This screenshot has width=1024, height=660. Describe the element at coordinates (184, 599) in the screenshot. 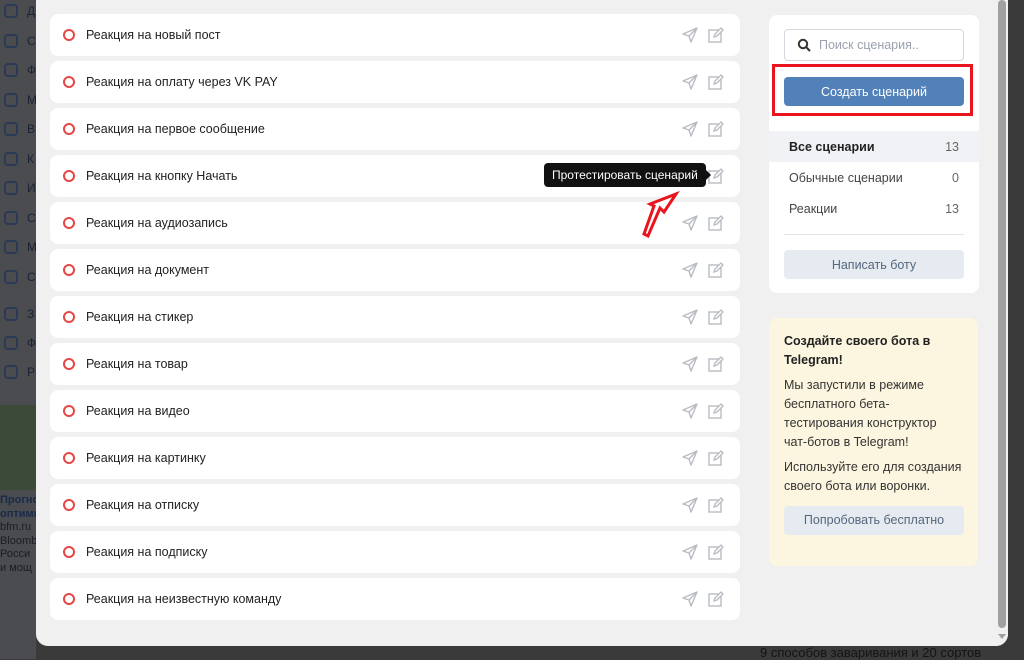

I see `scenario-name: Реакция на неизвестную команду` at that location.